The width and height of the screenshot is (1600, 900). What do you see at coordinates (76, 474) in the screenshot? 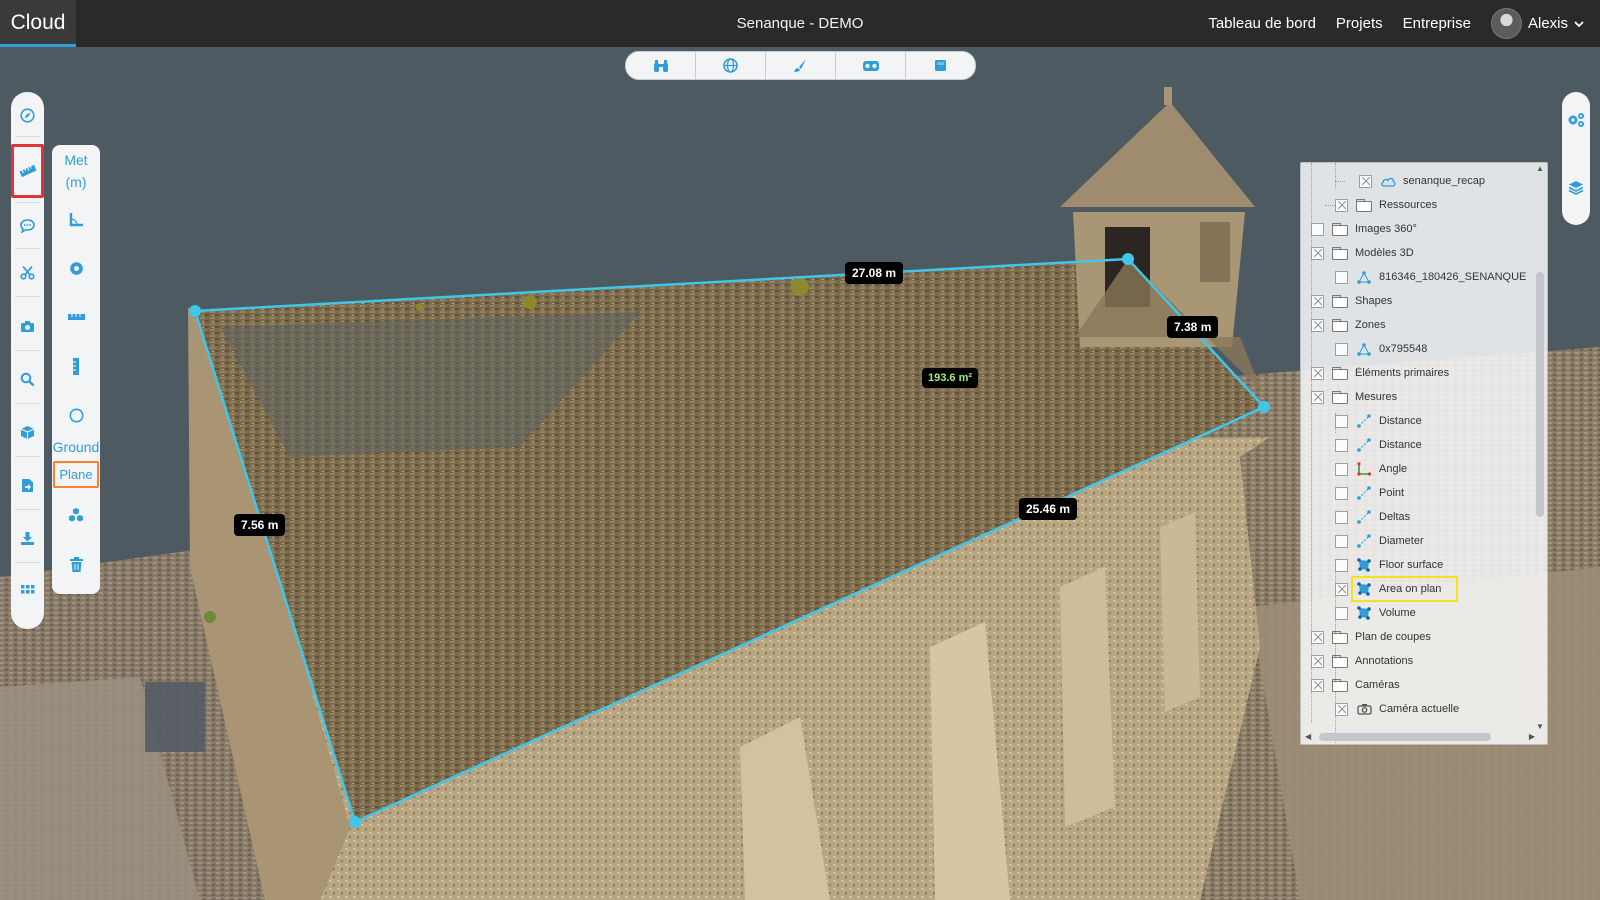
I see `plane-mode-button: Plane` at bounding box center [76, 474].